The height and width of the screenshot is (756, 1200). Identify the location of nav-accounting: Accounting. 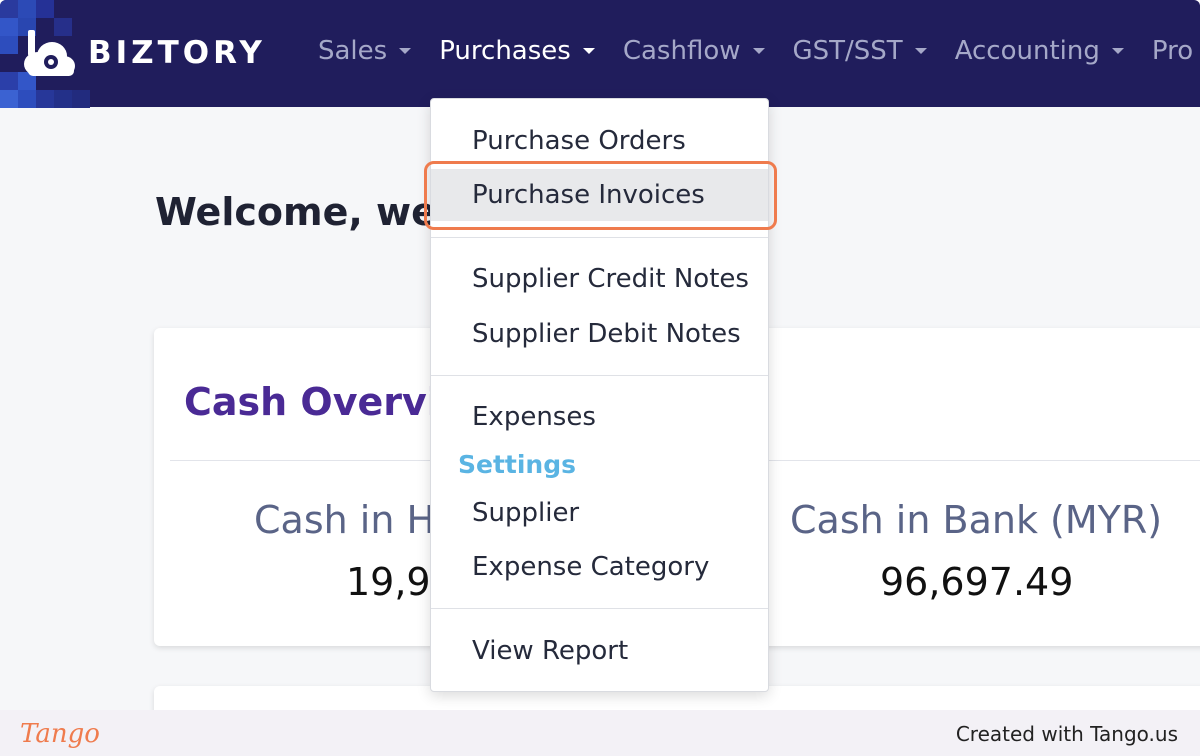
(1039, 51).